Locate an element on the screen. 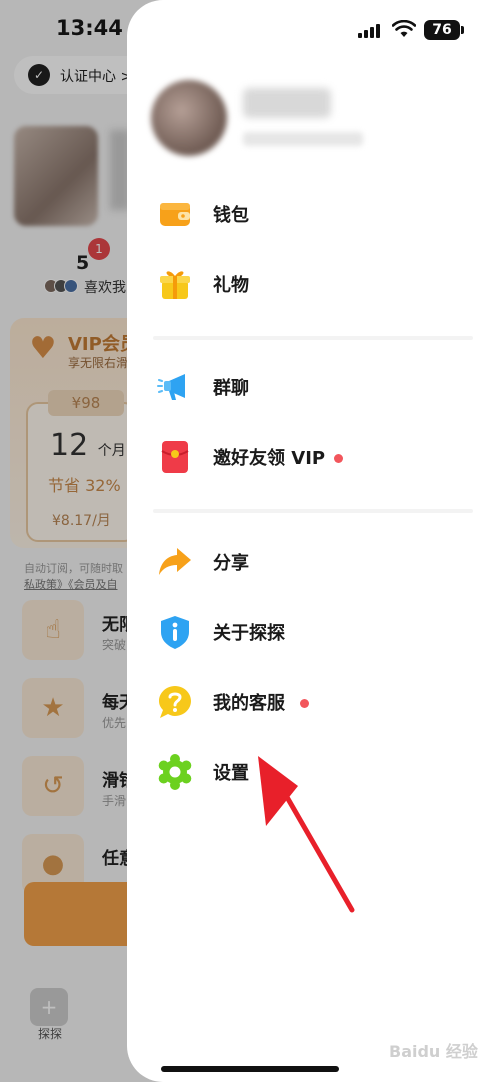 The image size is (500, 1082). menu-label: 关于探探 is located at coordinates (249, 633).